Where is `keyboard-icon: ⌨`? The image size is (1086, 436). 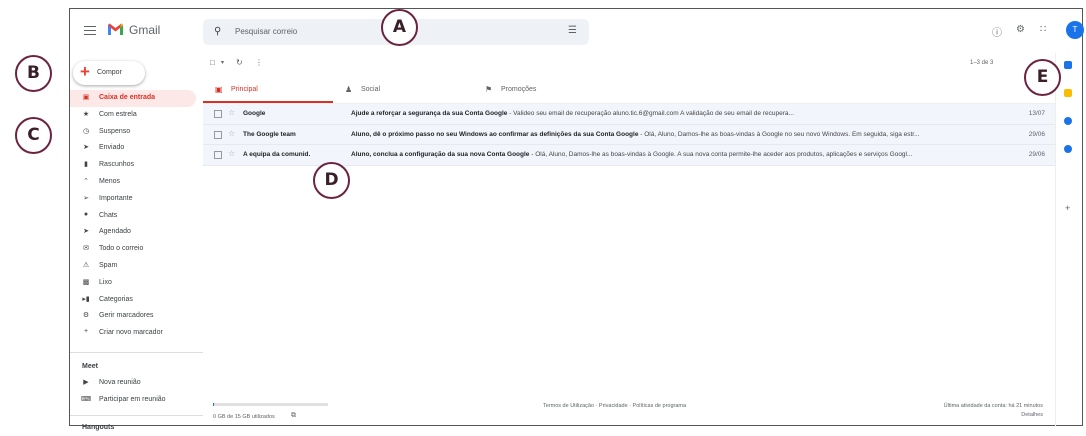
keyboard-icon: ⌨ is located at coordinates (86, 399).